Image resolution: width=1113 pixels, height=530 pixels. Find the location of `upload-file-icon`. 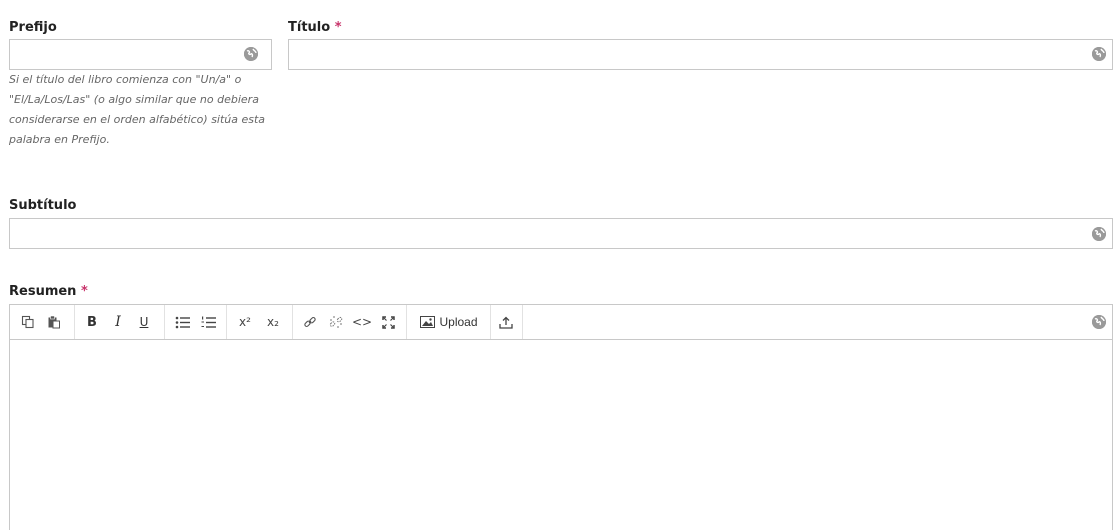

upload-file-icon is located at coordinates (506, 322).